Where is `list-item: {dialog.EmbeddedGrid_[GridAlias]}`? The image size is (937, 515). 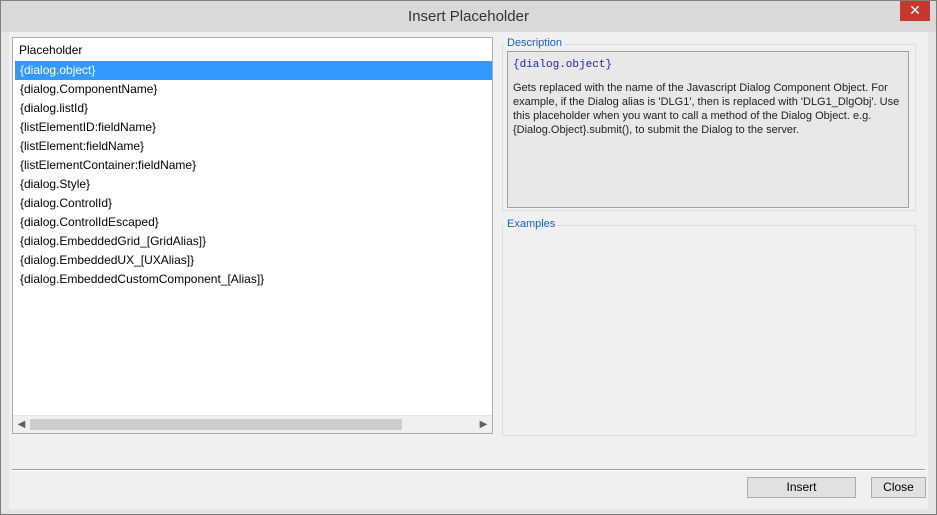 list-item: {dialog.EmbeddedGrid_[GridAlias]} is located at coordinates (253, 241).